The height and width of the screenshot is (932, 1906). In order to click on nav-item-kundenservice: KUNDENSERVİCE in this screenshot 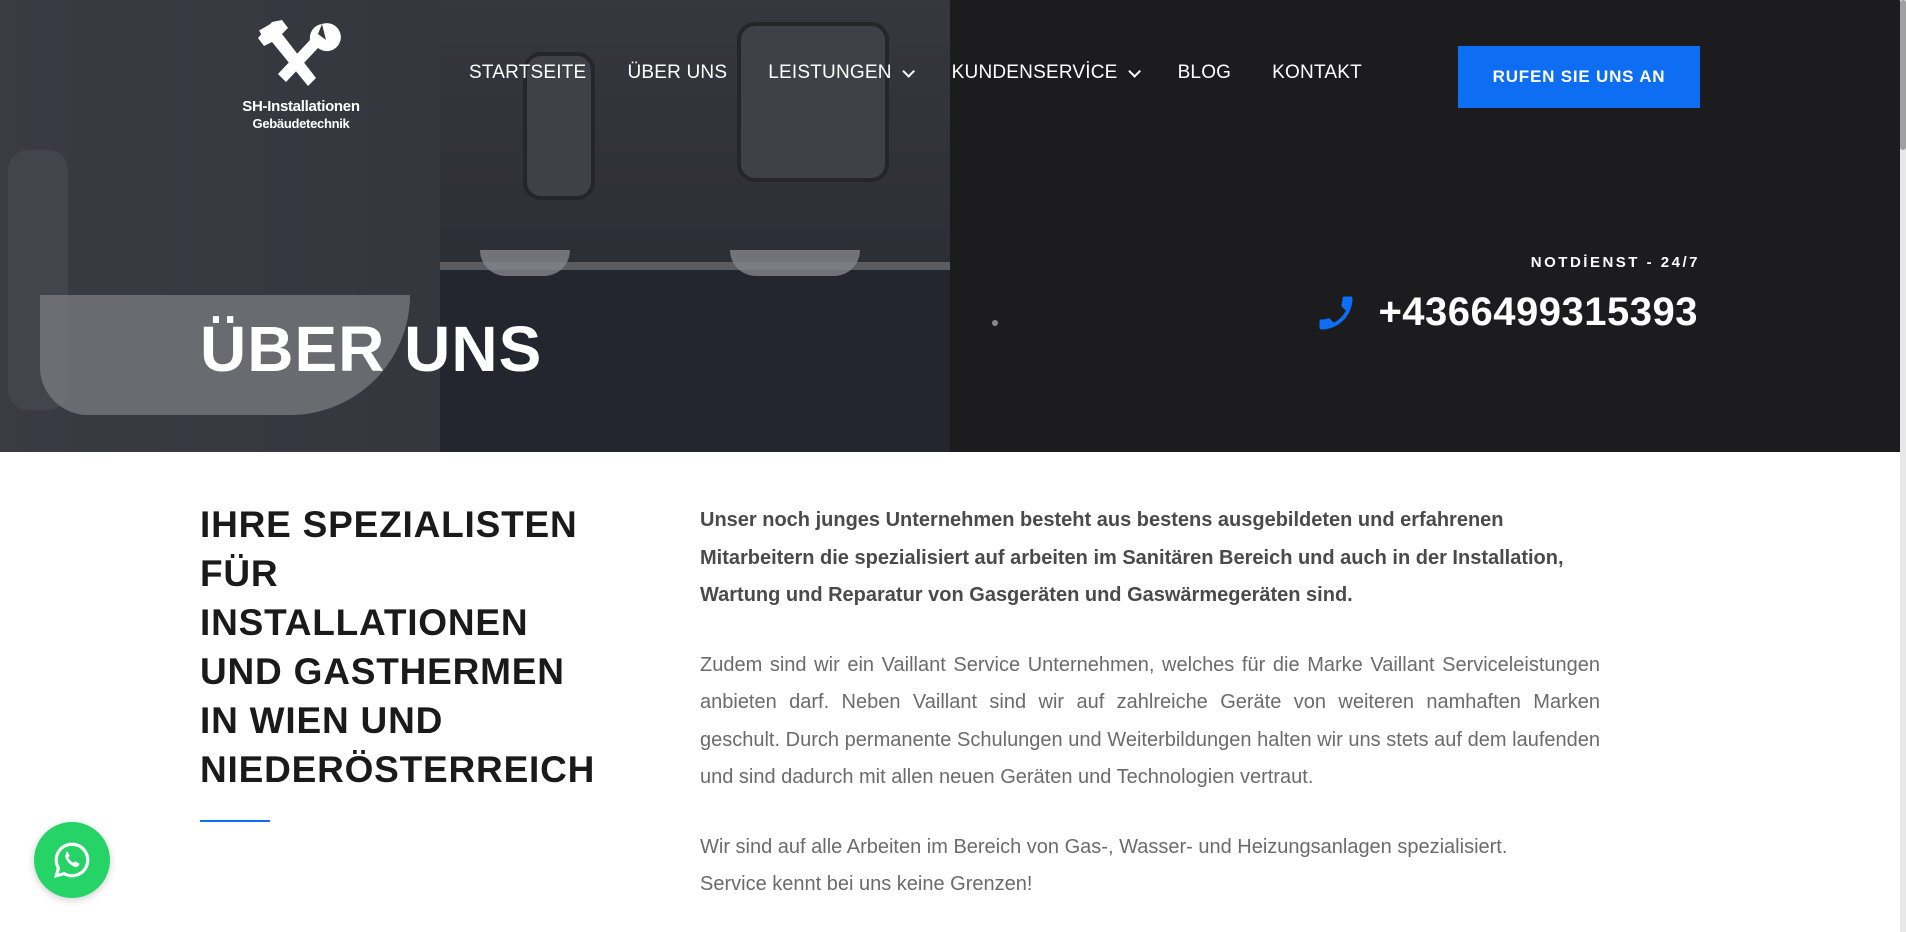, I will do `click(1046, 73)`.